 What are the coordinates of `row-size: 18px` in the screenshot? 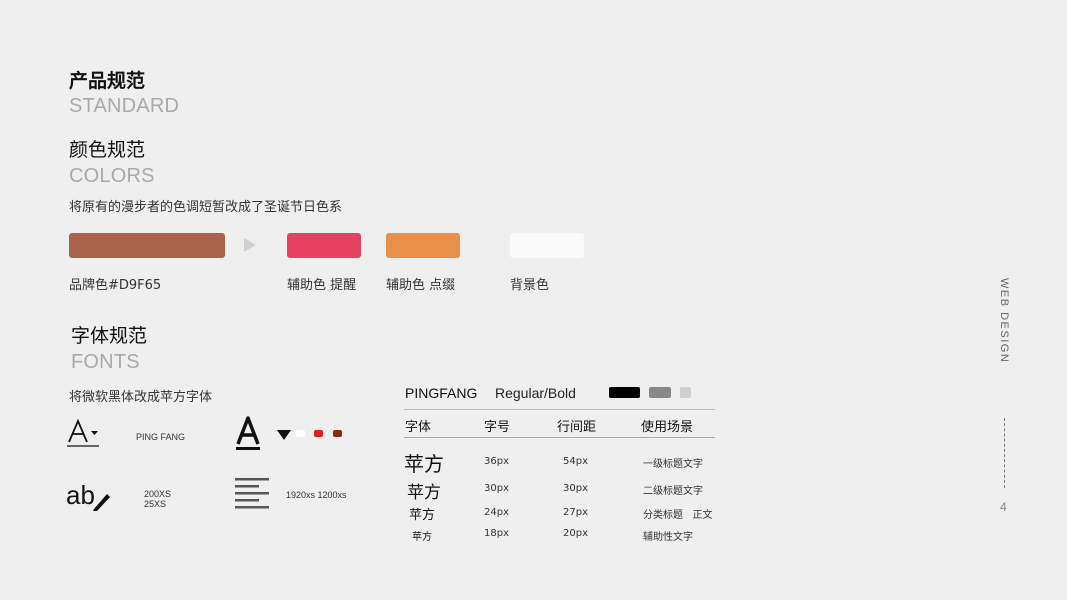 It's located at (496, 533).